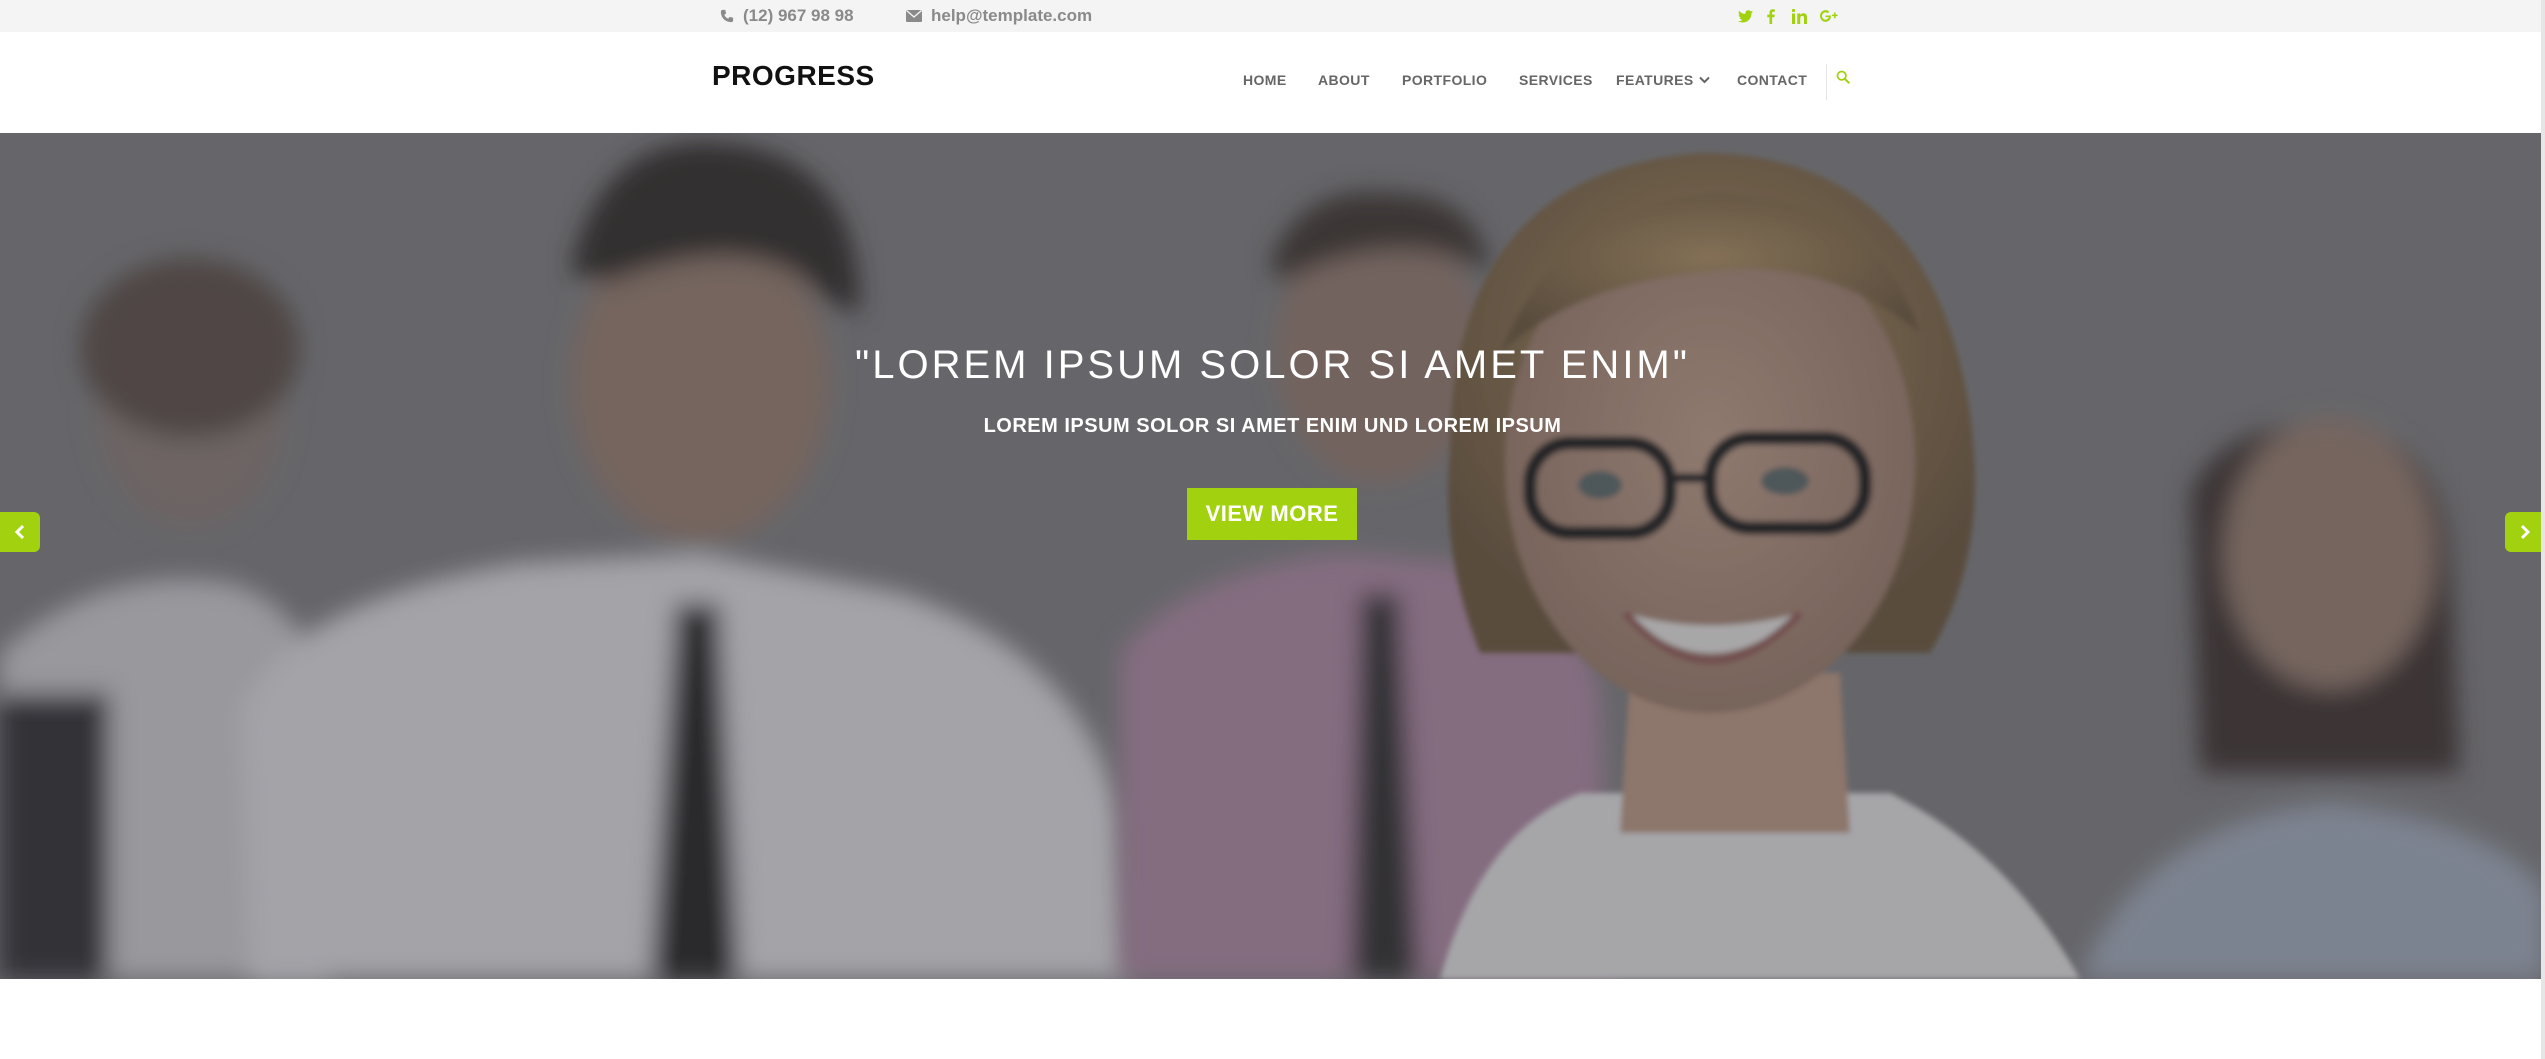 Image resolution: width=2545 pixels, height=1059 pixels. What do you see at coordinates (1444, 80) in the screenshot?
I see `nav-portfolio: PORTFOLIO` at bounding box center [1444, 80].